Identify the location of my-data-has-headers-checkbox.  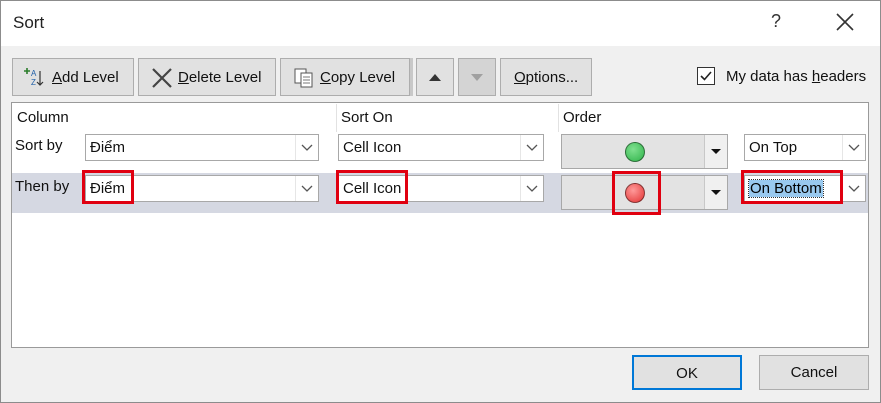
(706, 76).